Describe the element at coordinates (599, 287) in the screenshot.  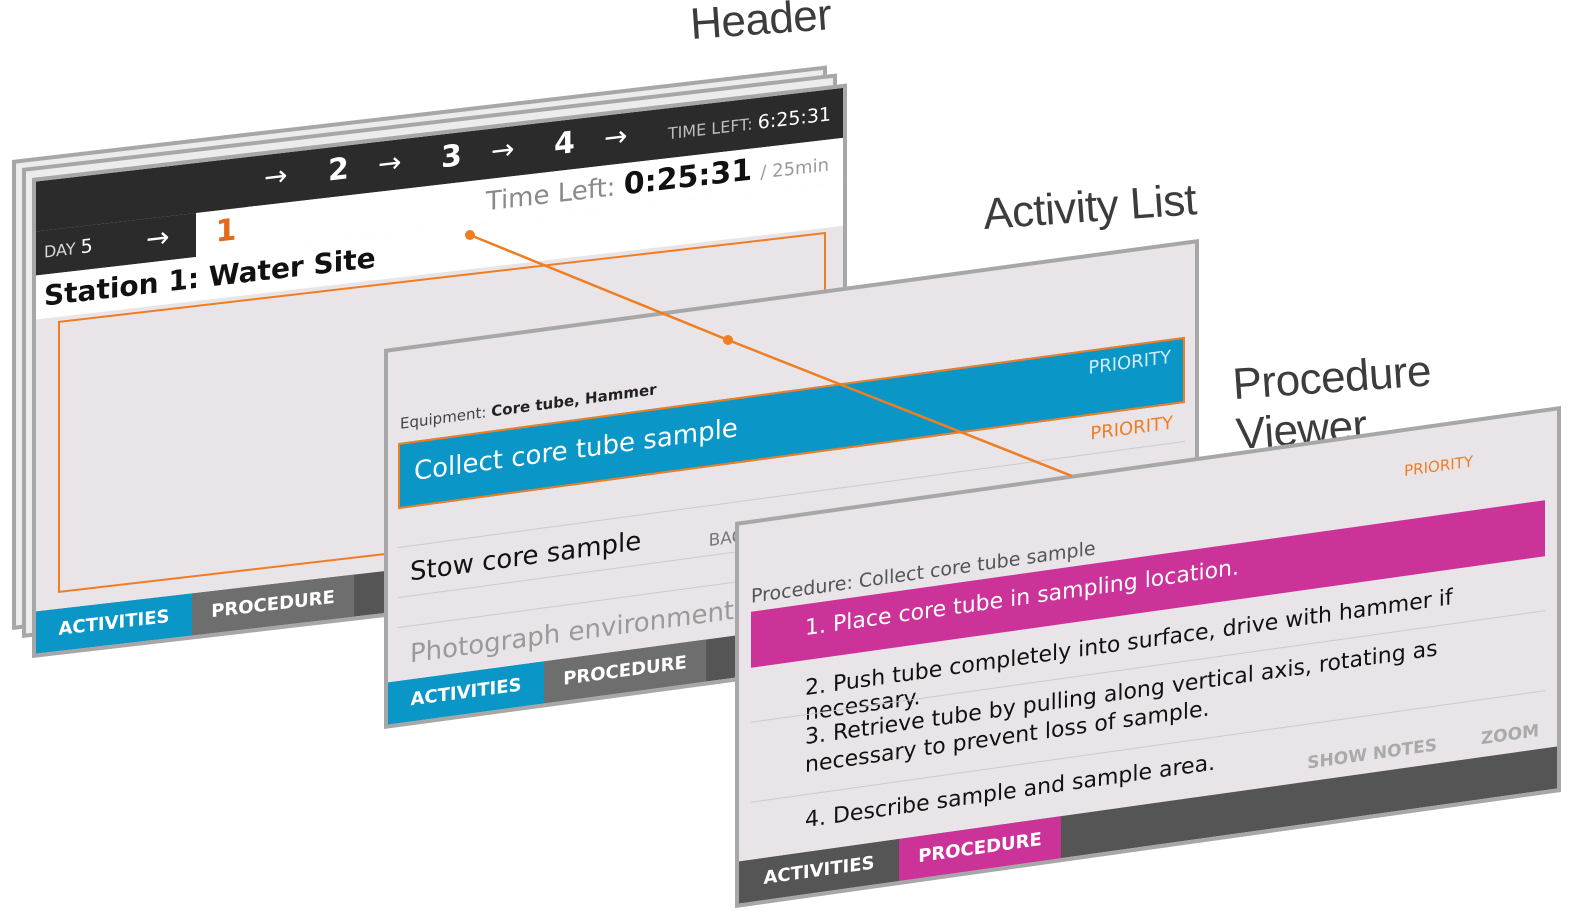
I see `connector-header-to-activity` at that location.